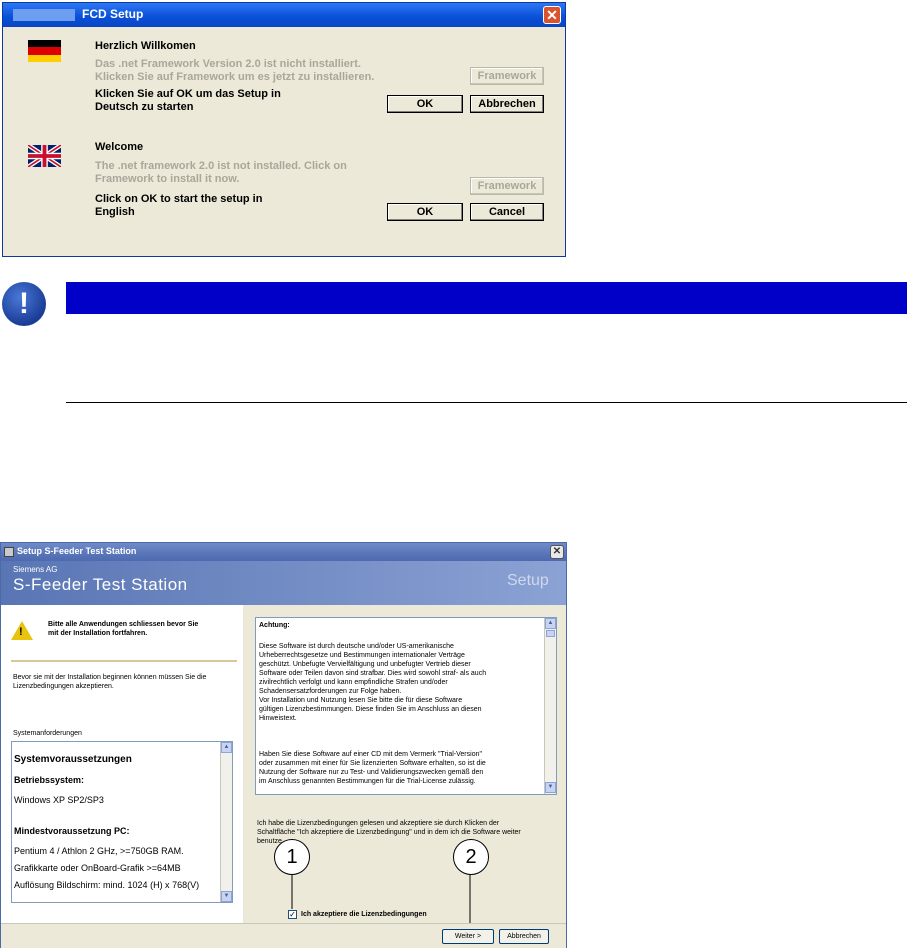 The image size is (907, 952). What do you see at coordinates (425, 104) in the screenshot?
I see `german-ok-button: OK` at bounding box center [425, 104].